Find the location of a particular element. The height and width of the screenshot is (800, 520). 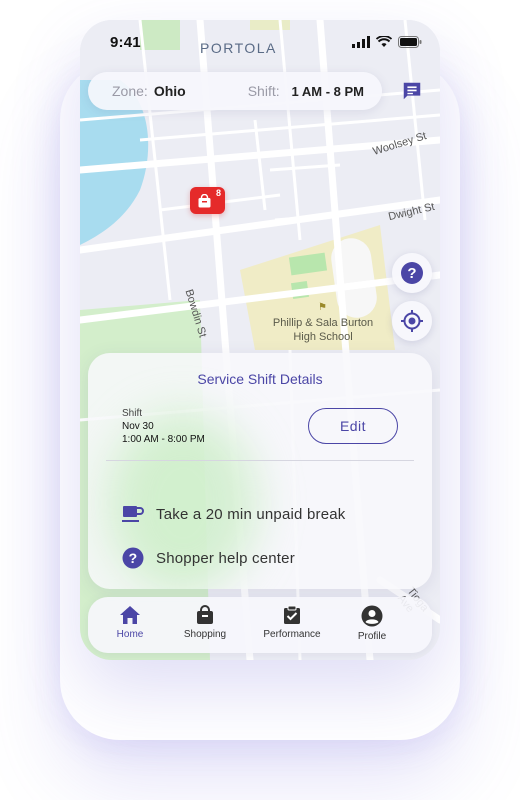

chat-button is located at coordinates (412, 91).